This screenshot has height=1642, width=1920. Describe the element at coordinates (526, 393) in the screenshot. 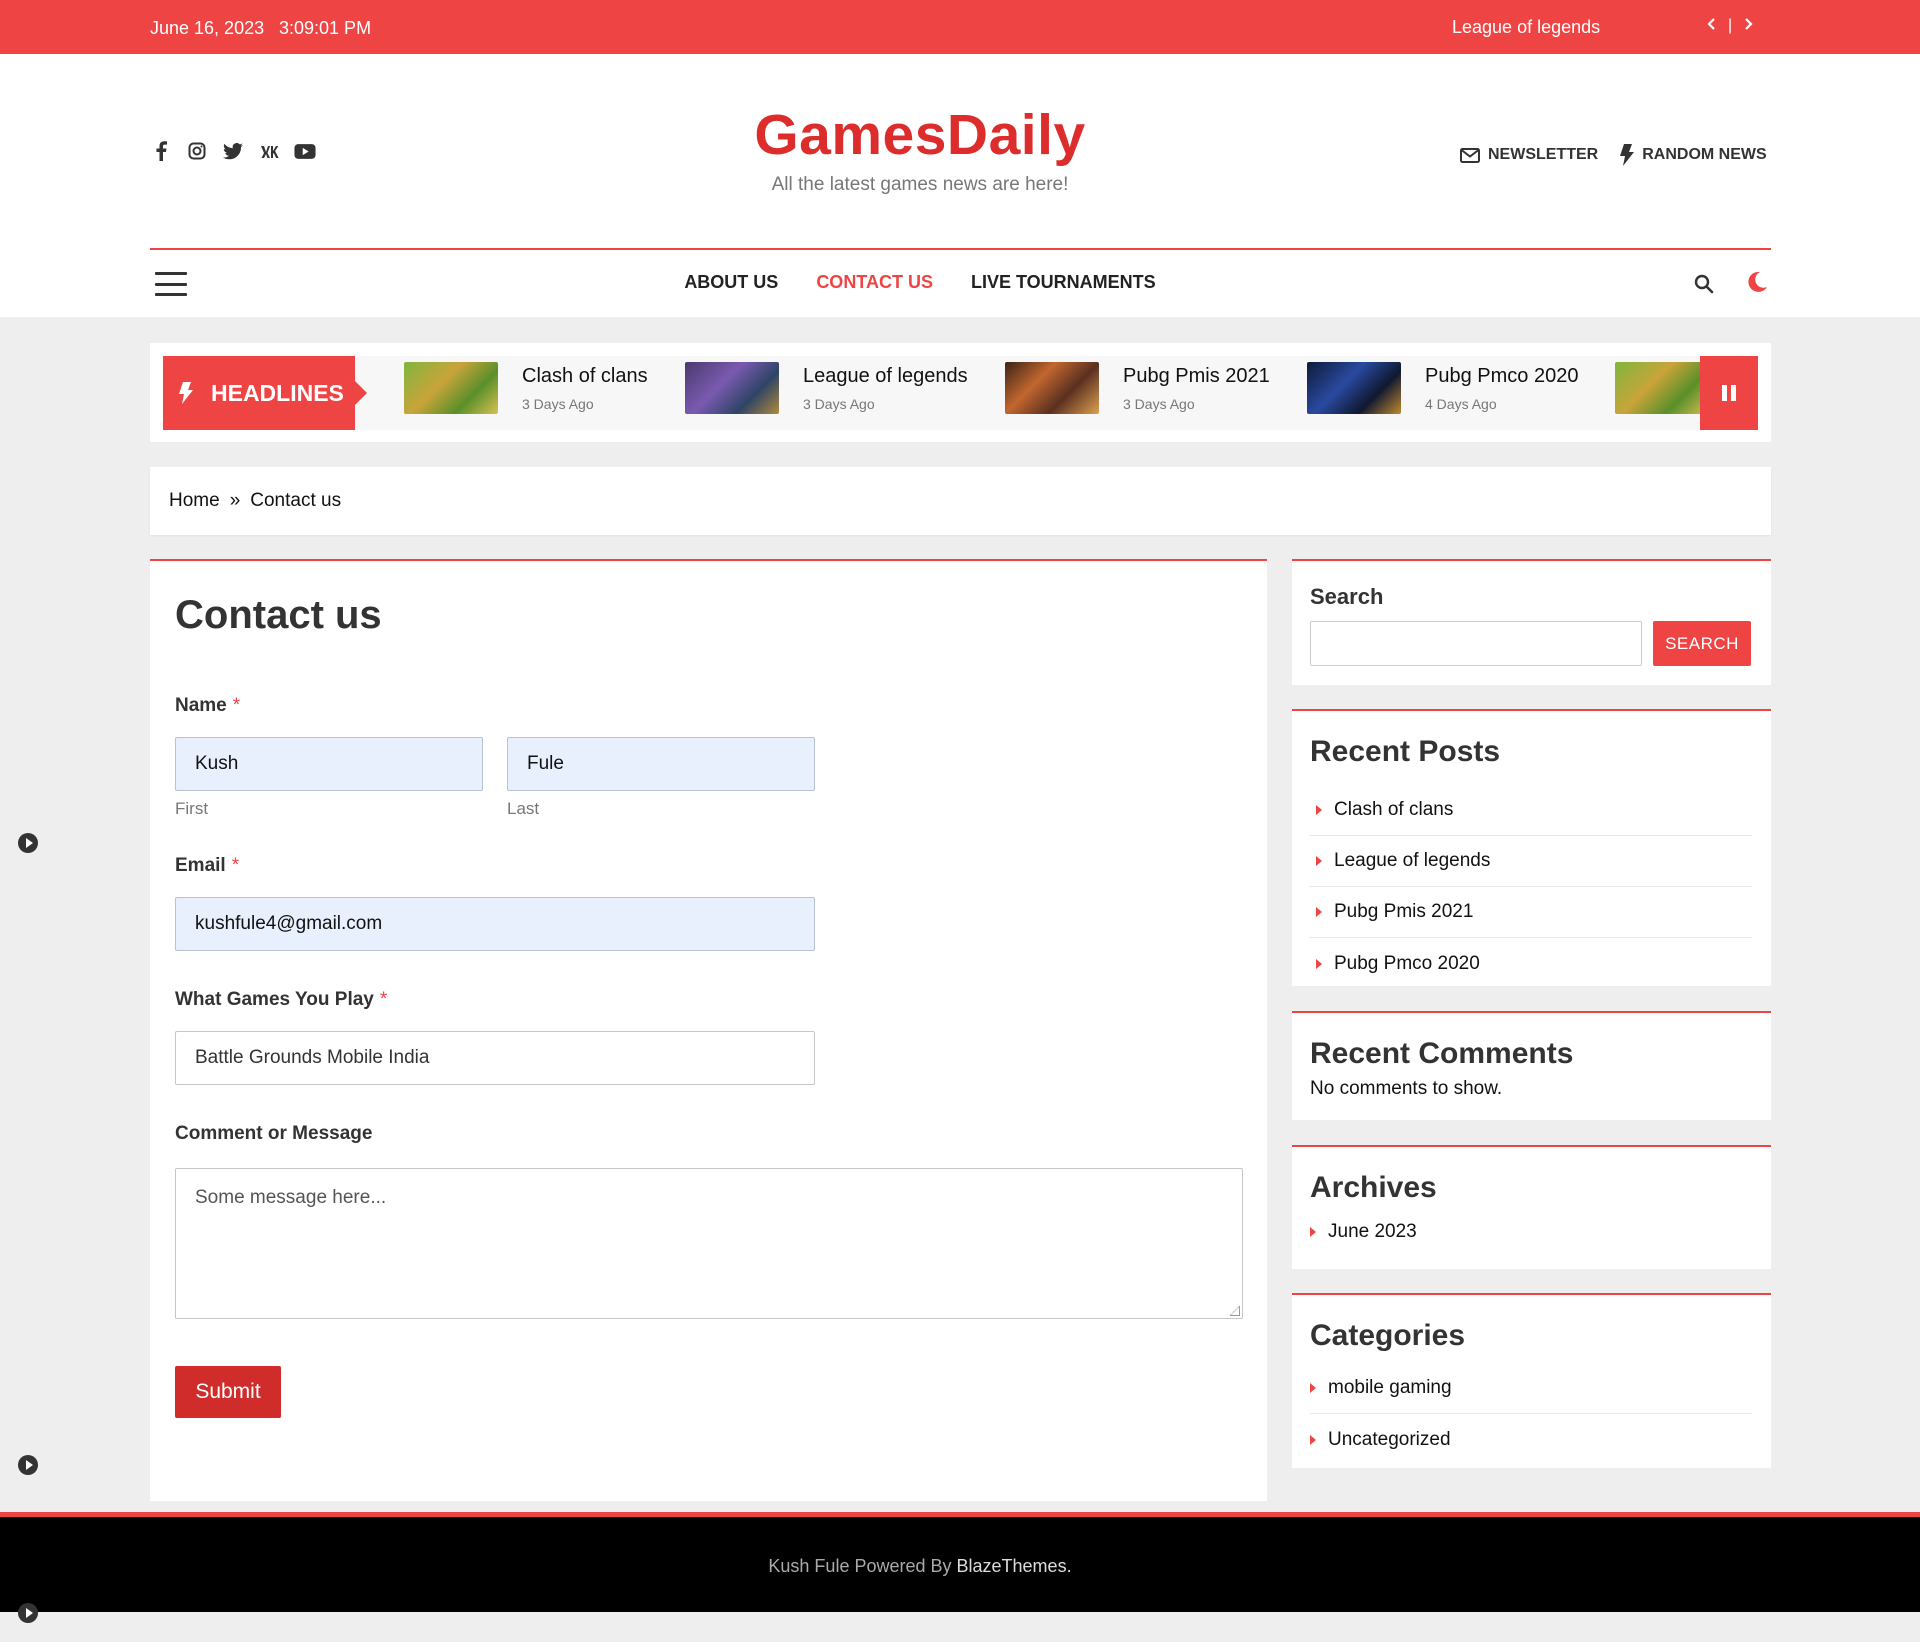

I see `headline-item: Clash of clans 3 Days Ago` at that location.